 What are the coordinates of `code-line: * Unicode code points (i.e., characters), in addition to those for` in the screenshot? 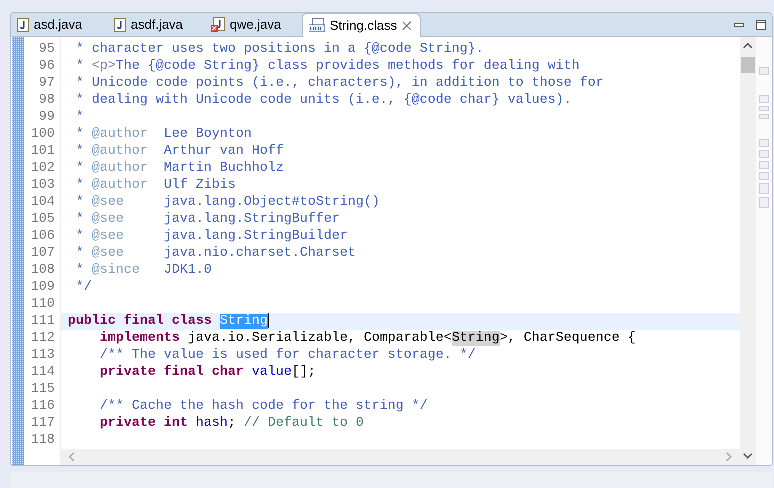 It's located at (339, 83).